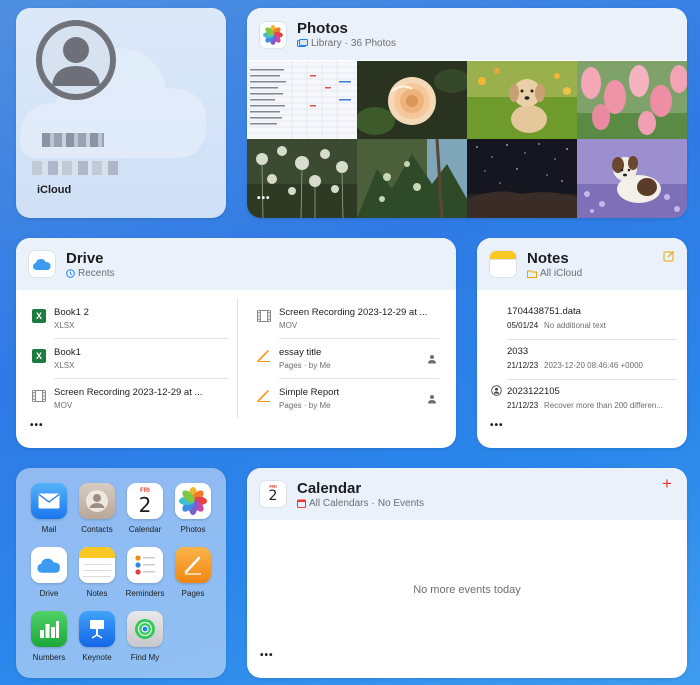 The width and height of the screenshot is (700, 685). What do you see at coordinates (273, 494) in the screenshot?
I see `calendar-app-icon: FRI 2` at bounding box center [273, 494].